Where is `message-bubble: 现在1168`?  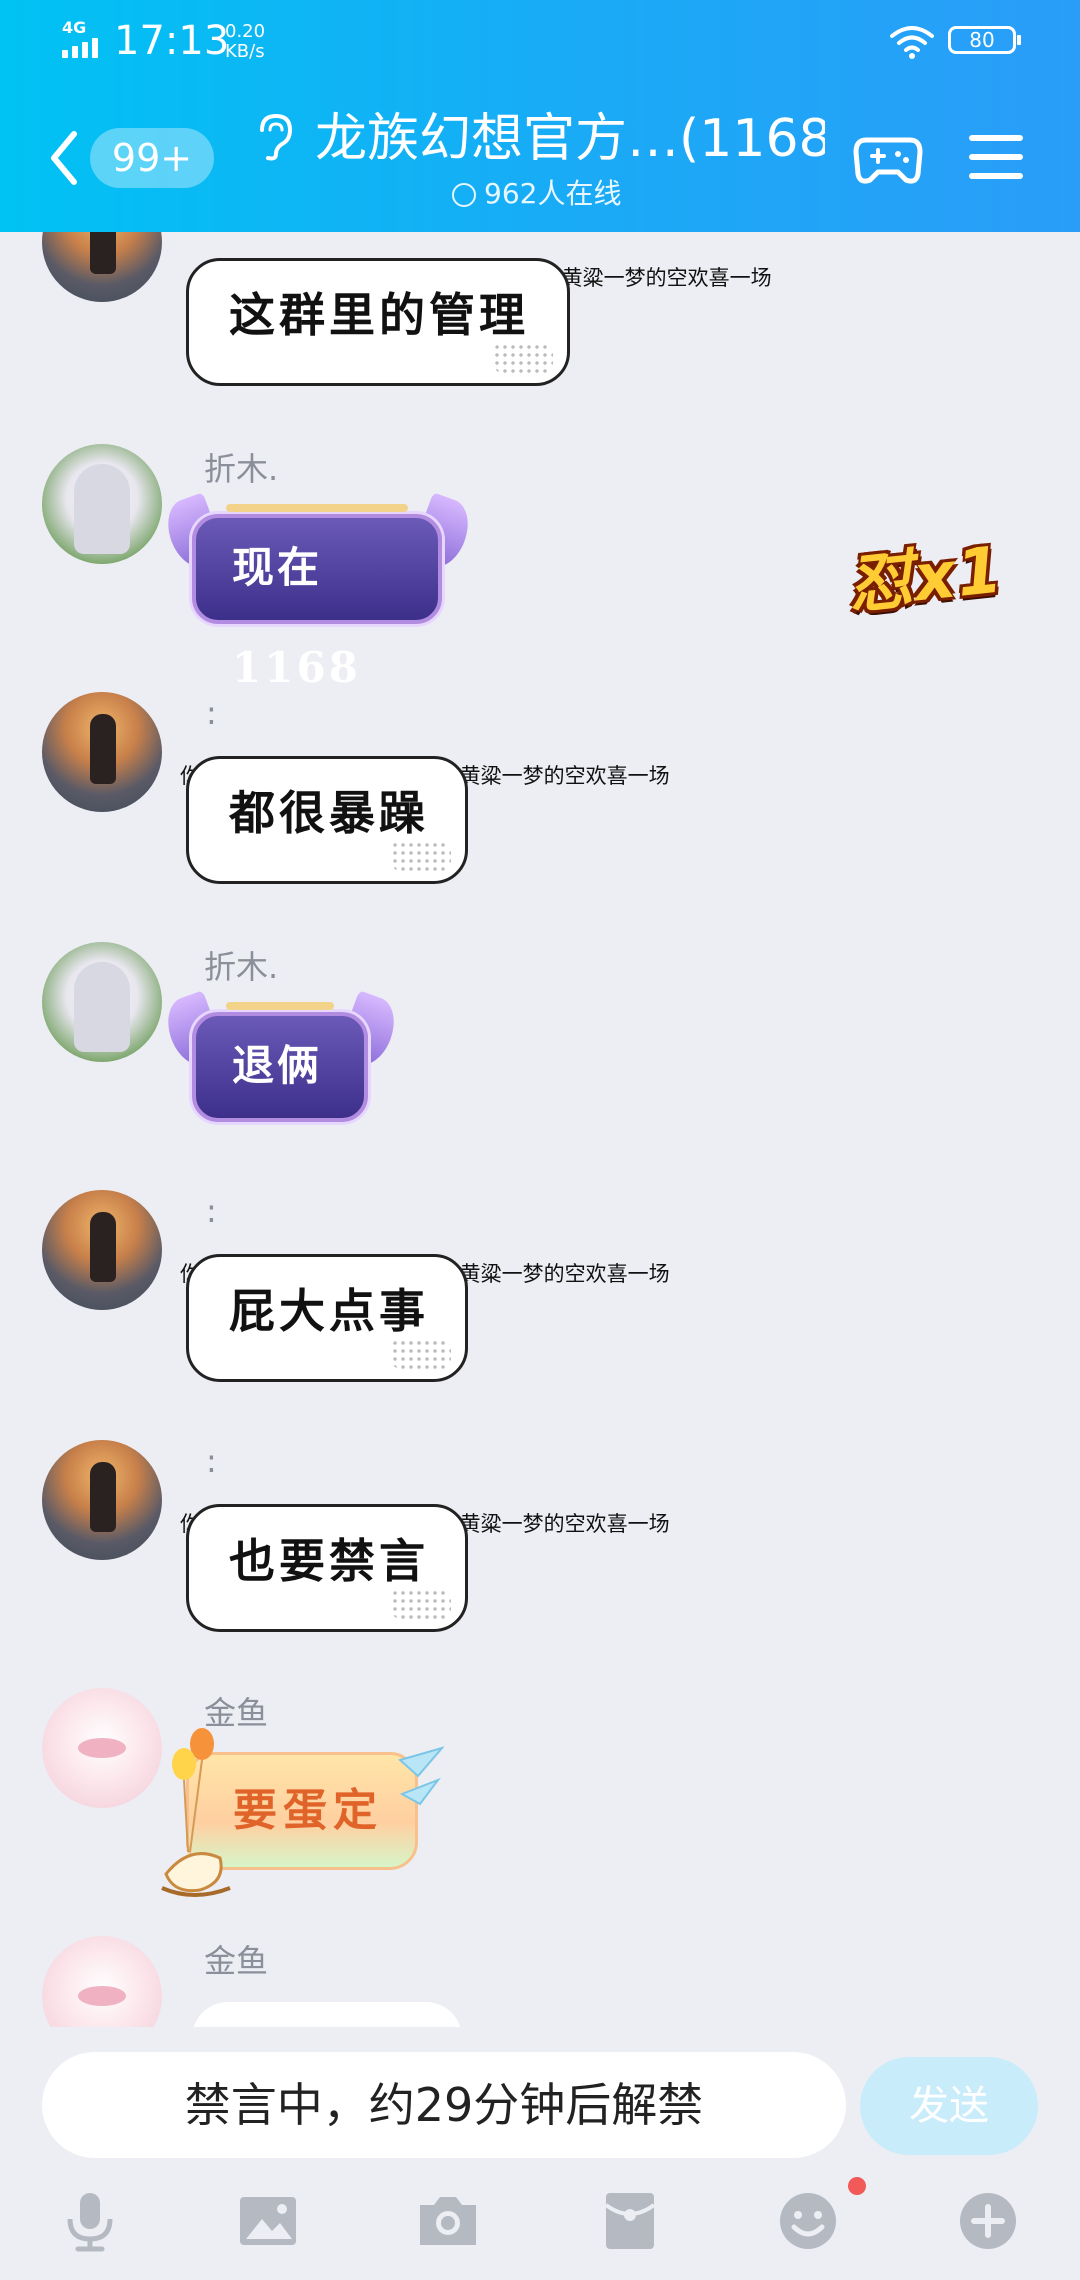 message-bubble: 现在1168 is located at coordinates (317, 598).